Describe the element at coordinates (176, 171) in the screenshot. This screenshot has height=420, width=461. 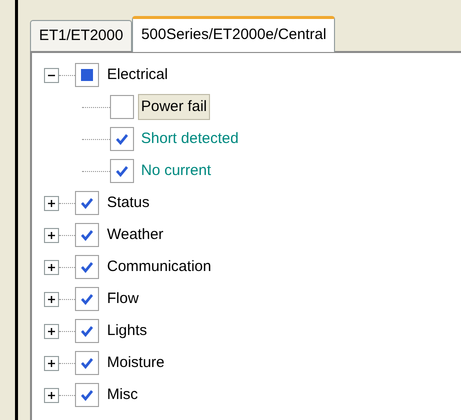
I see `tree-item: No current` at that location.